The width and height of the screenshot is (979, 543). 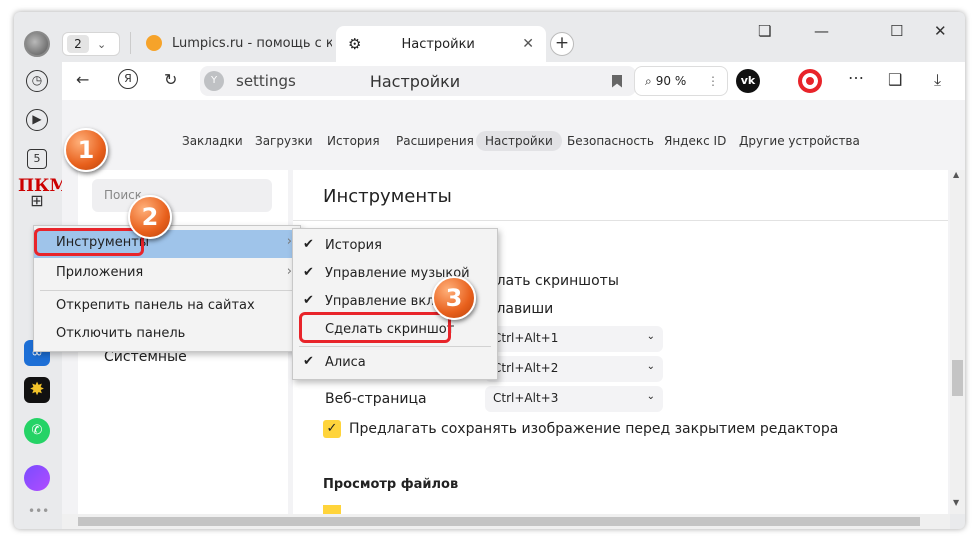 What do you see at coordinates (956, 502) in the screenshot?
I see `scroll-down-icon: ▼` at bounding box center [956, 502].